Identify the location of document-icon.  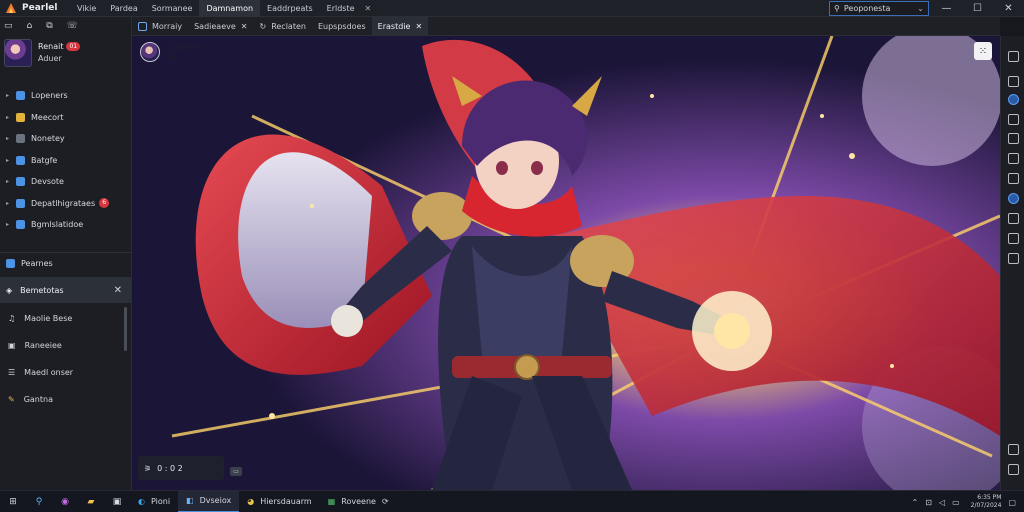
(1013, 119).